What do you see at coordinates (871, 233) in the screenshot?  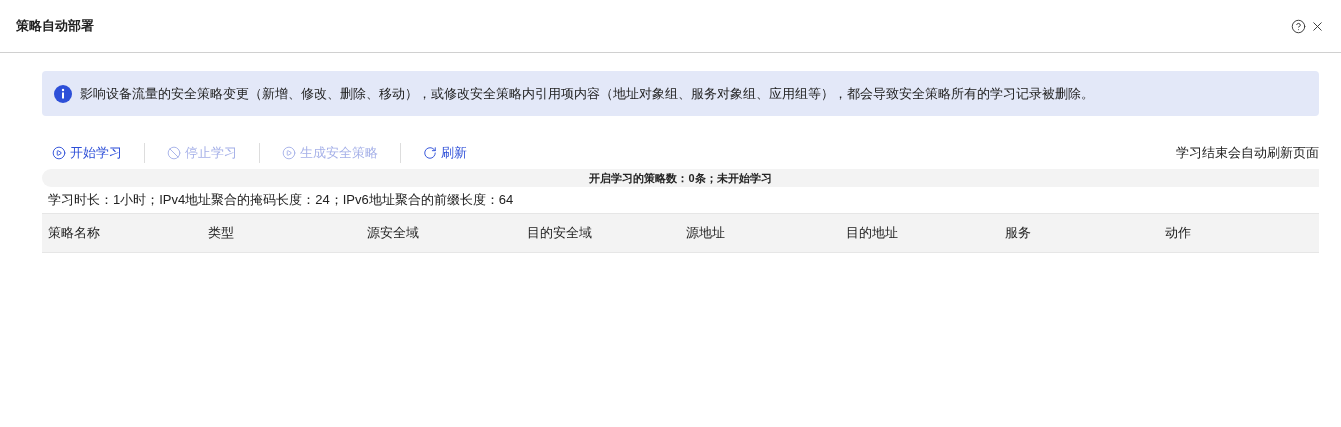 I see `column-header: 目的地址` at bounding box center [871, 233].